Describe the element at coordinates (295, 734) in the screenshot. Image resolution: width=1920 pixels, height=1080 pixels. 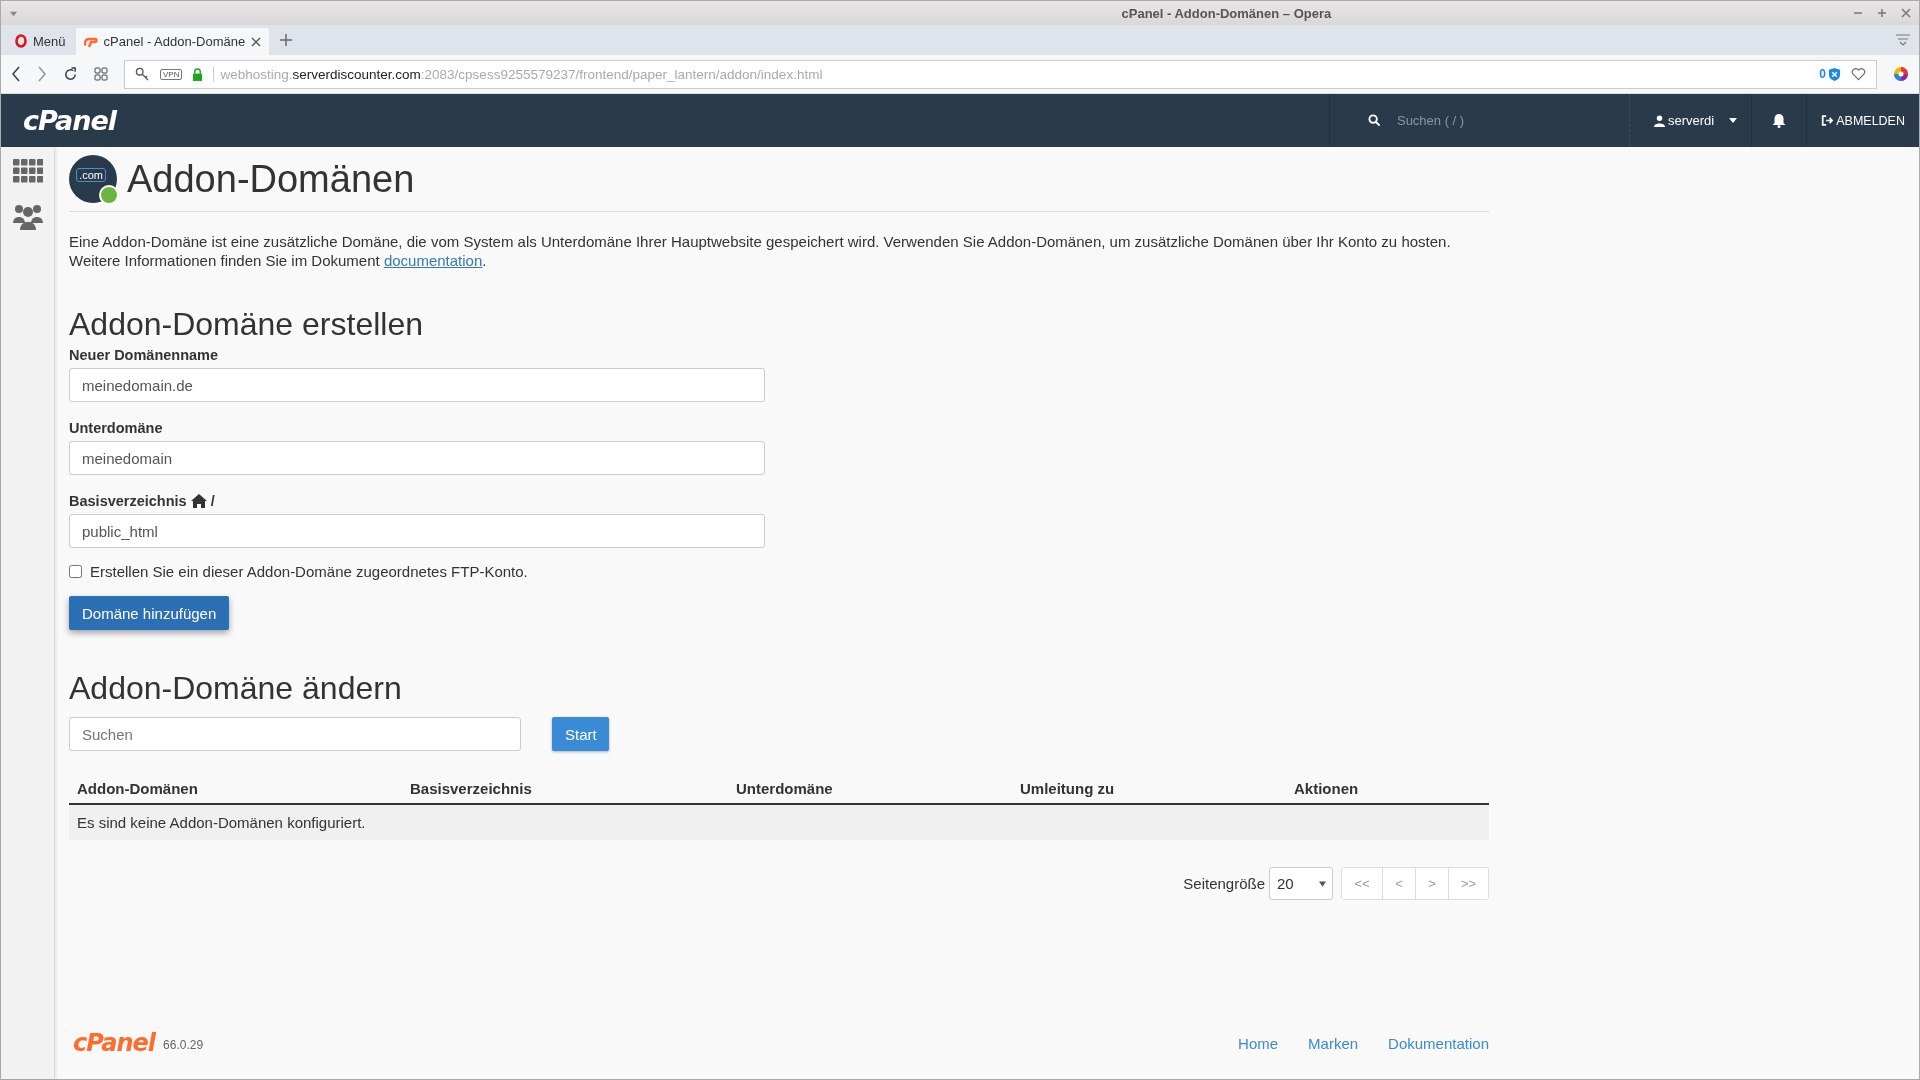
I see `search-field: Suchen` at that location.